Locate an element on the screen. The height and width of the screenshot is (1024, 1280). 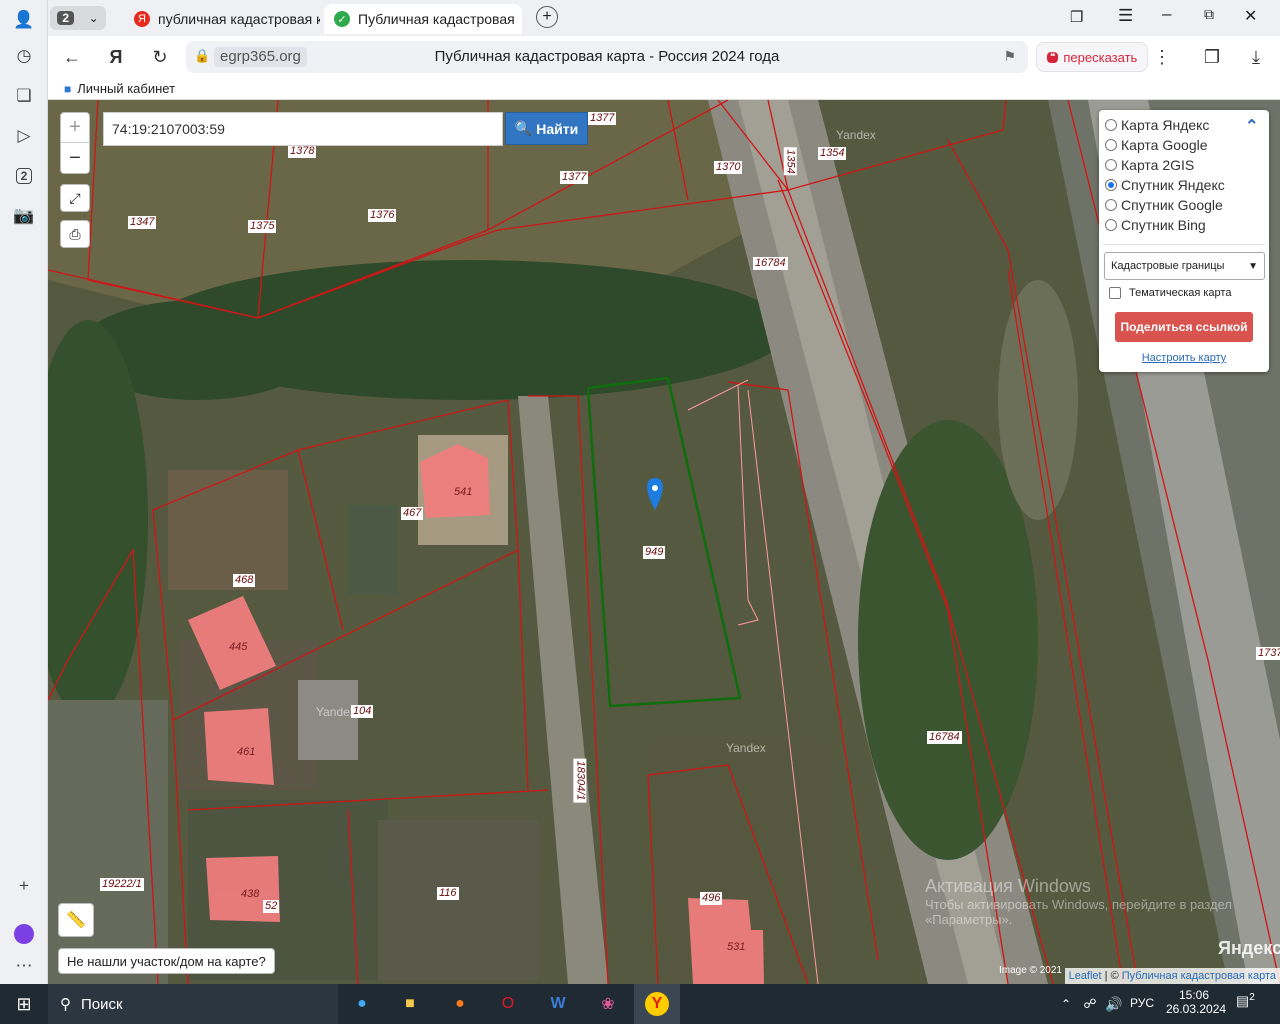
parcel-label: 445 is located at coordinates (238, 647).